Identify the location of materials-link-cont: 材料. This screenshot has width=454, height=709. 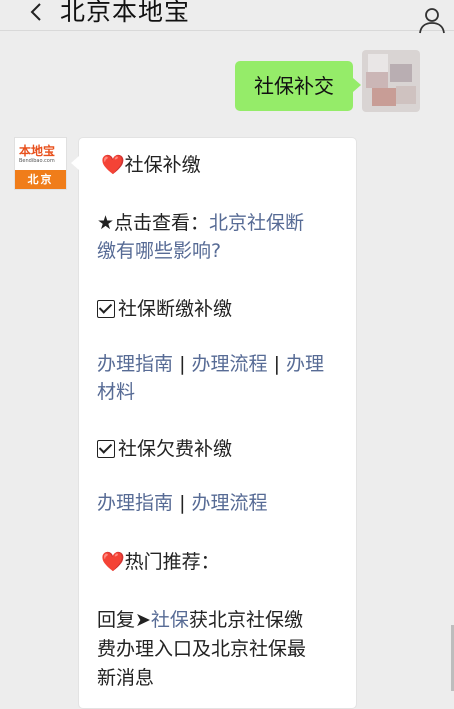
(116, 392).